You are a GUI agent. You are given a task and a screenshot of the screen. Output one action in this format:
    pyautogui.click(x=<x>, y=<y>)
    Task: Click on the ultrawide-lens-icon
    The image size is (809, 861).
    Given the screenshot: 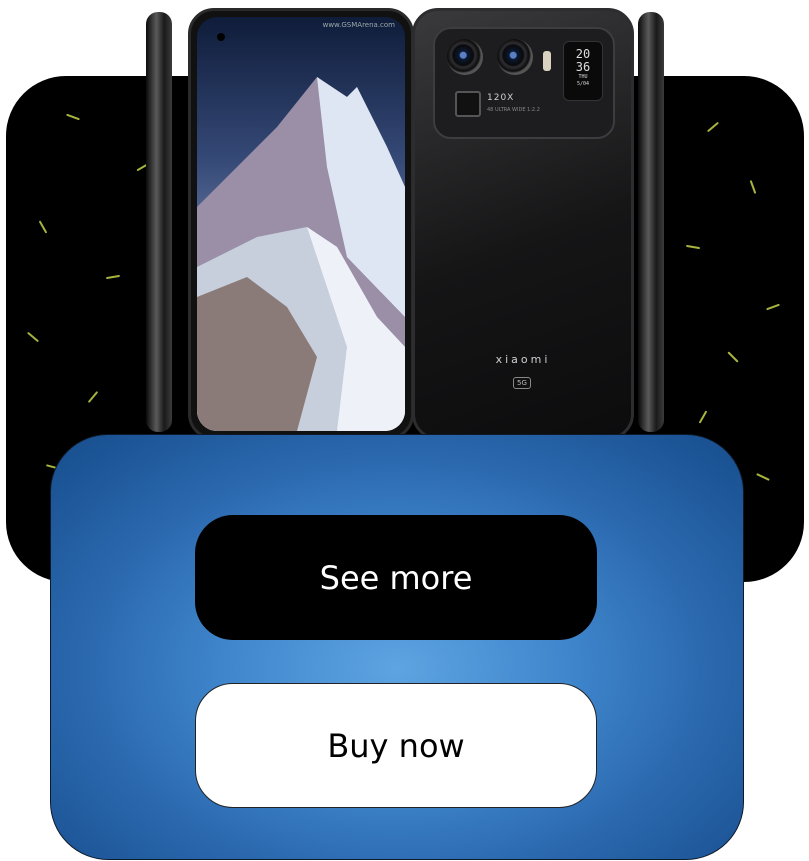 What is the action you would take?
    pyautogui.click(x=515, y=57)
    